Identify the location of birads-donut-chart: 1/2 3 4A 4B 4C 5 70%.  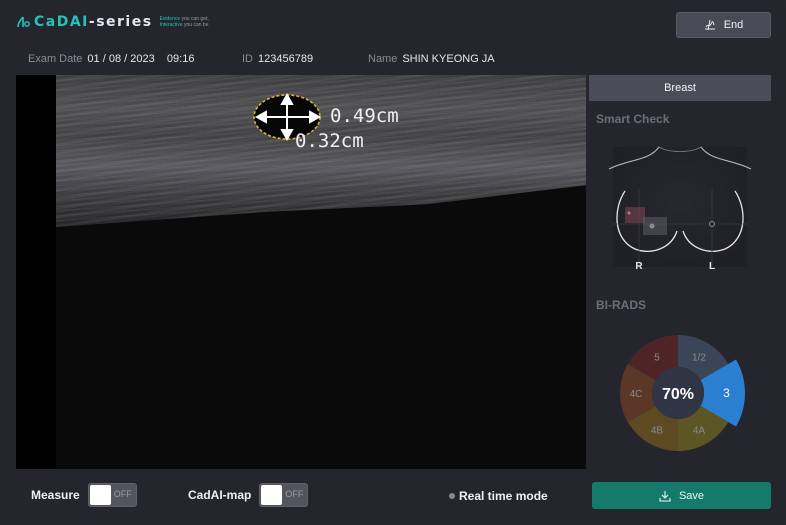
(684, 396).